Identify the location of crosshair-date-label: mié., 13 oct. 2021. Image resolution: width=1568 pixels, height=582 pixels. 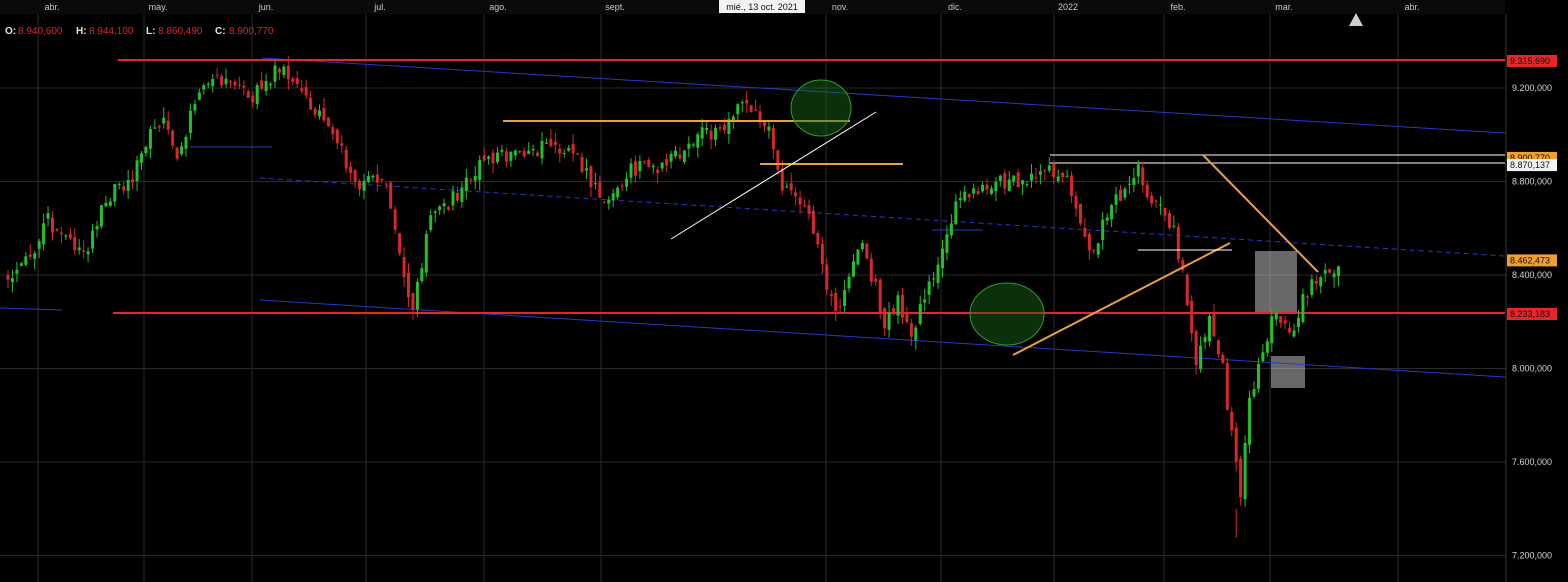
(762, 7).